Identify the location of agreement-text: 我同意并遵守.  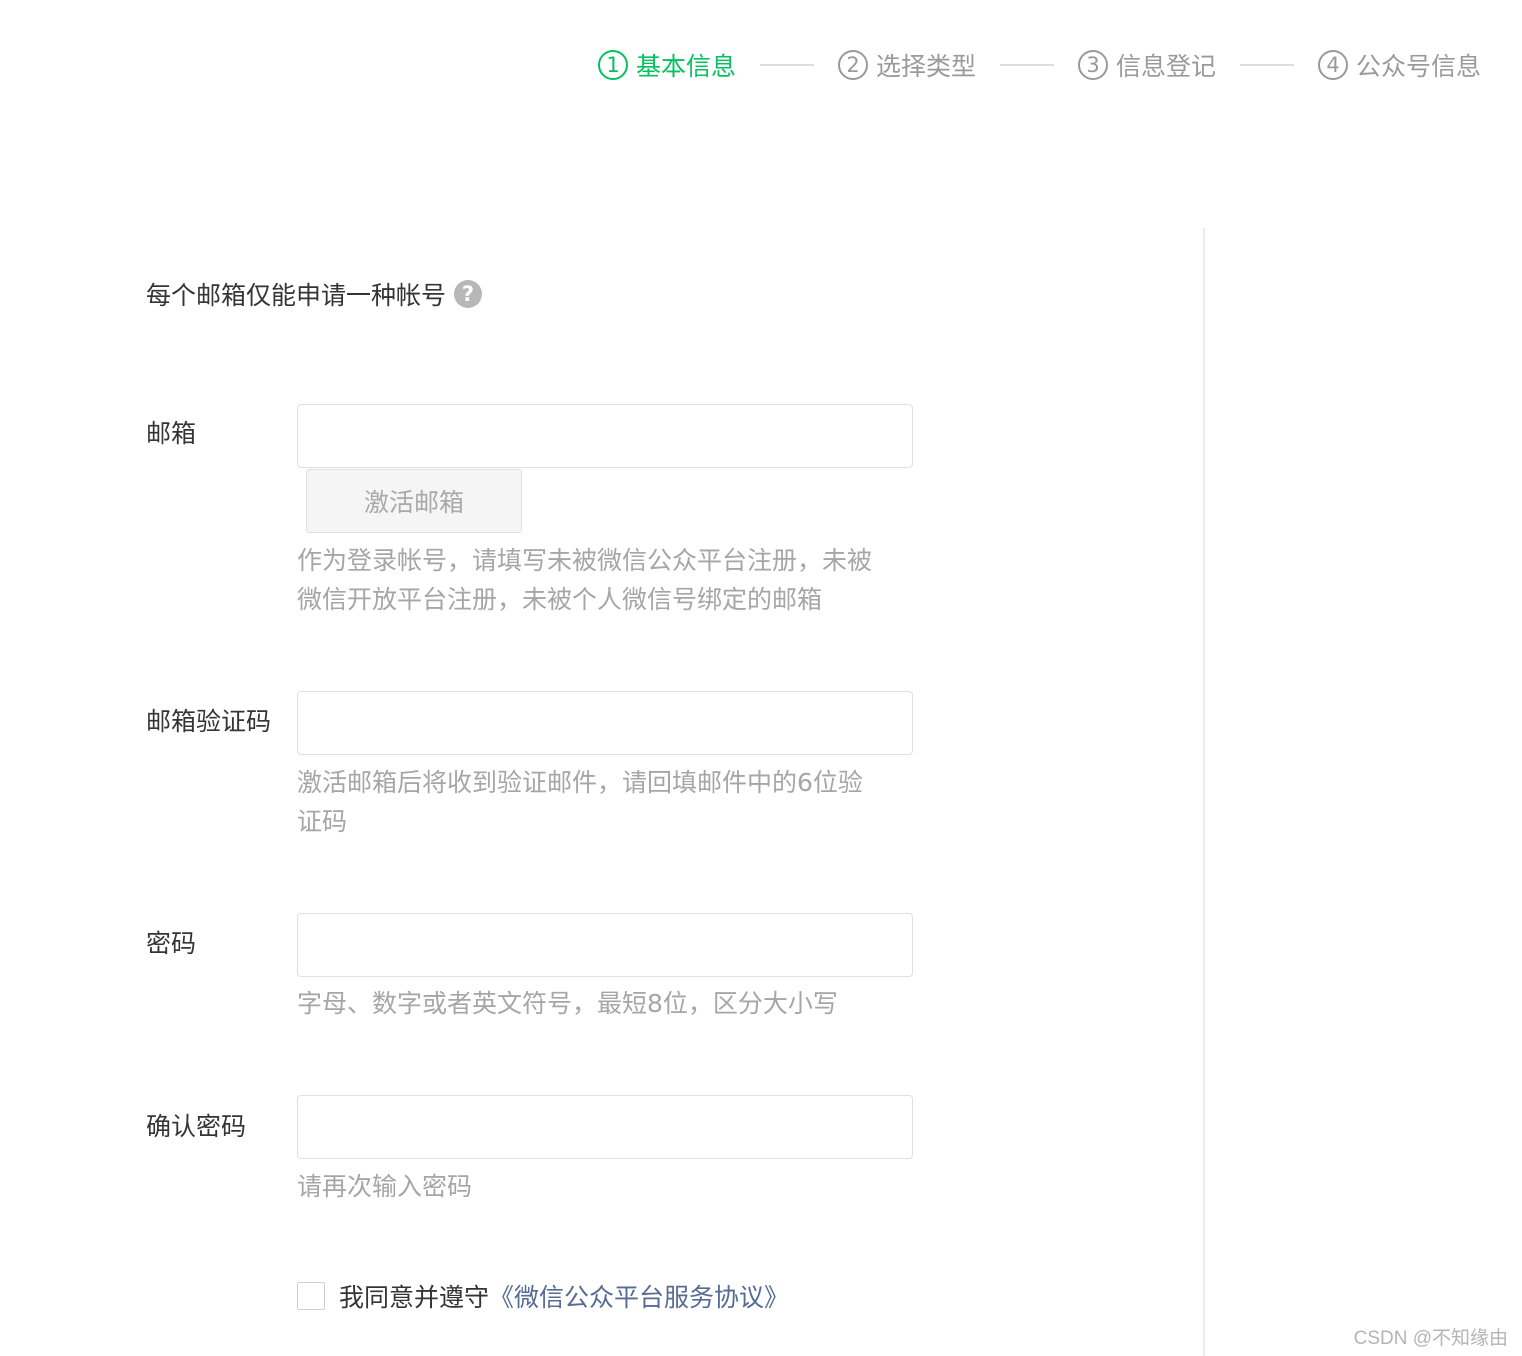
(414, 1297).